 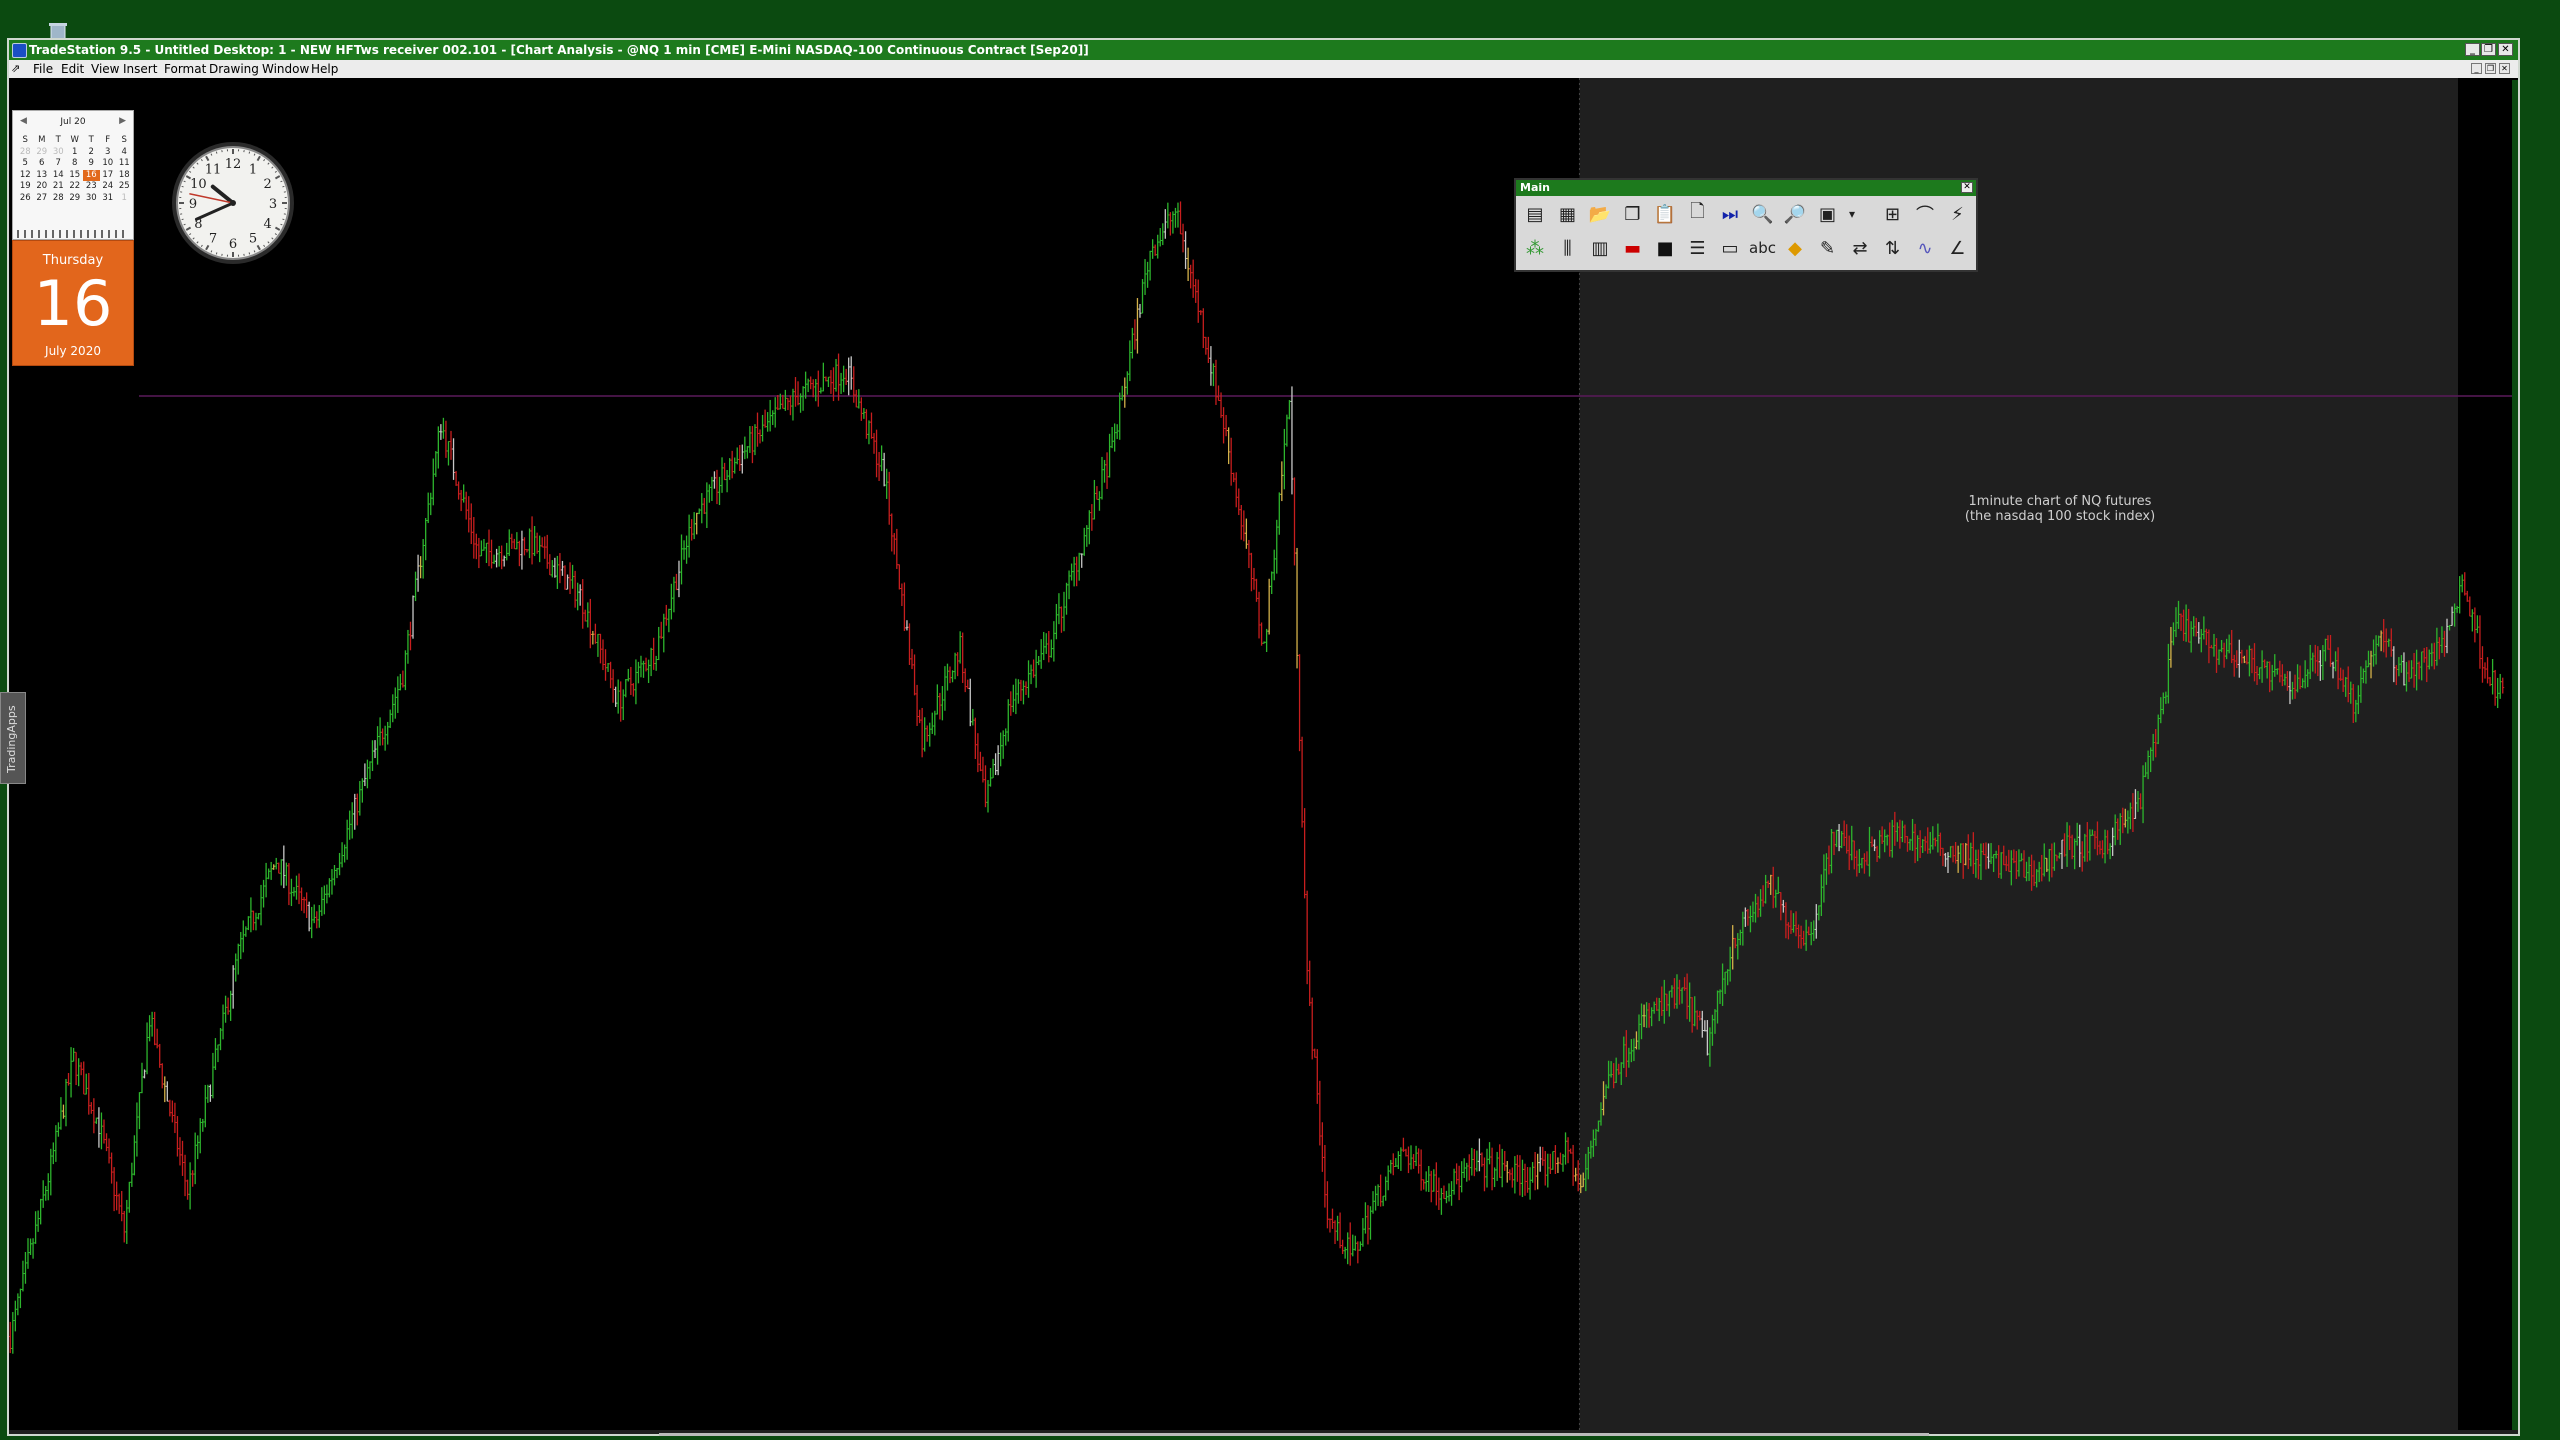 I want to click on menu-view: View, so click(x=105, y=69).